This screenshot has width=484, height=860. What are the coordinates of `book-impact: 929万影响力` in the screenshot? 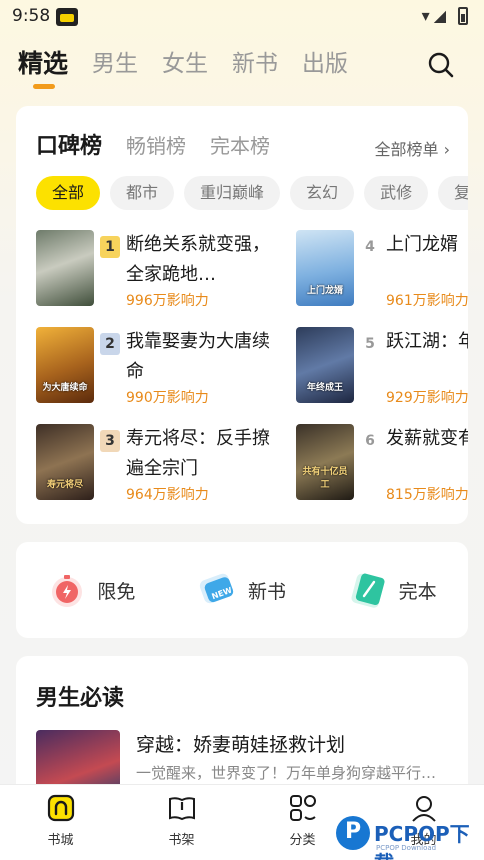 It's located at (427, 398).